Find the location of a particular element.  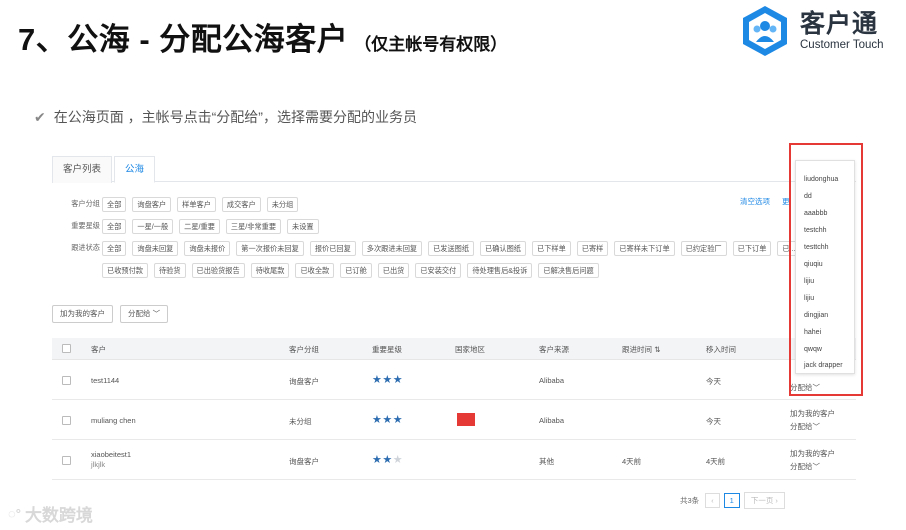

pagination: 共3条 ‹ 1 下一页 › is located at coordinates (732, 500).